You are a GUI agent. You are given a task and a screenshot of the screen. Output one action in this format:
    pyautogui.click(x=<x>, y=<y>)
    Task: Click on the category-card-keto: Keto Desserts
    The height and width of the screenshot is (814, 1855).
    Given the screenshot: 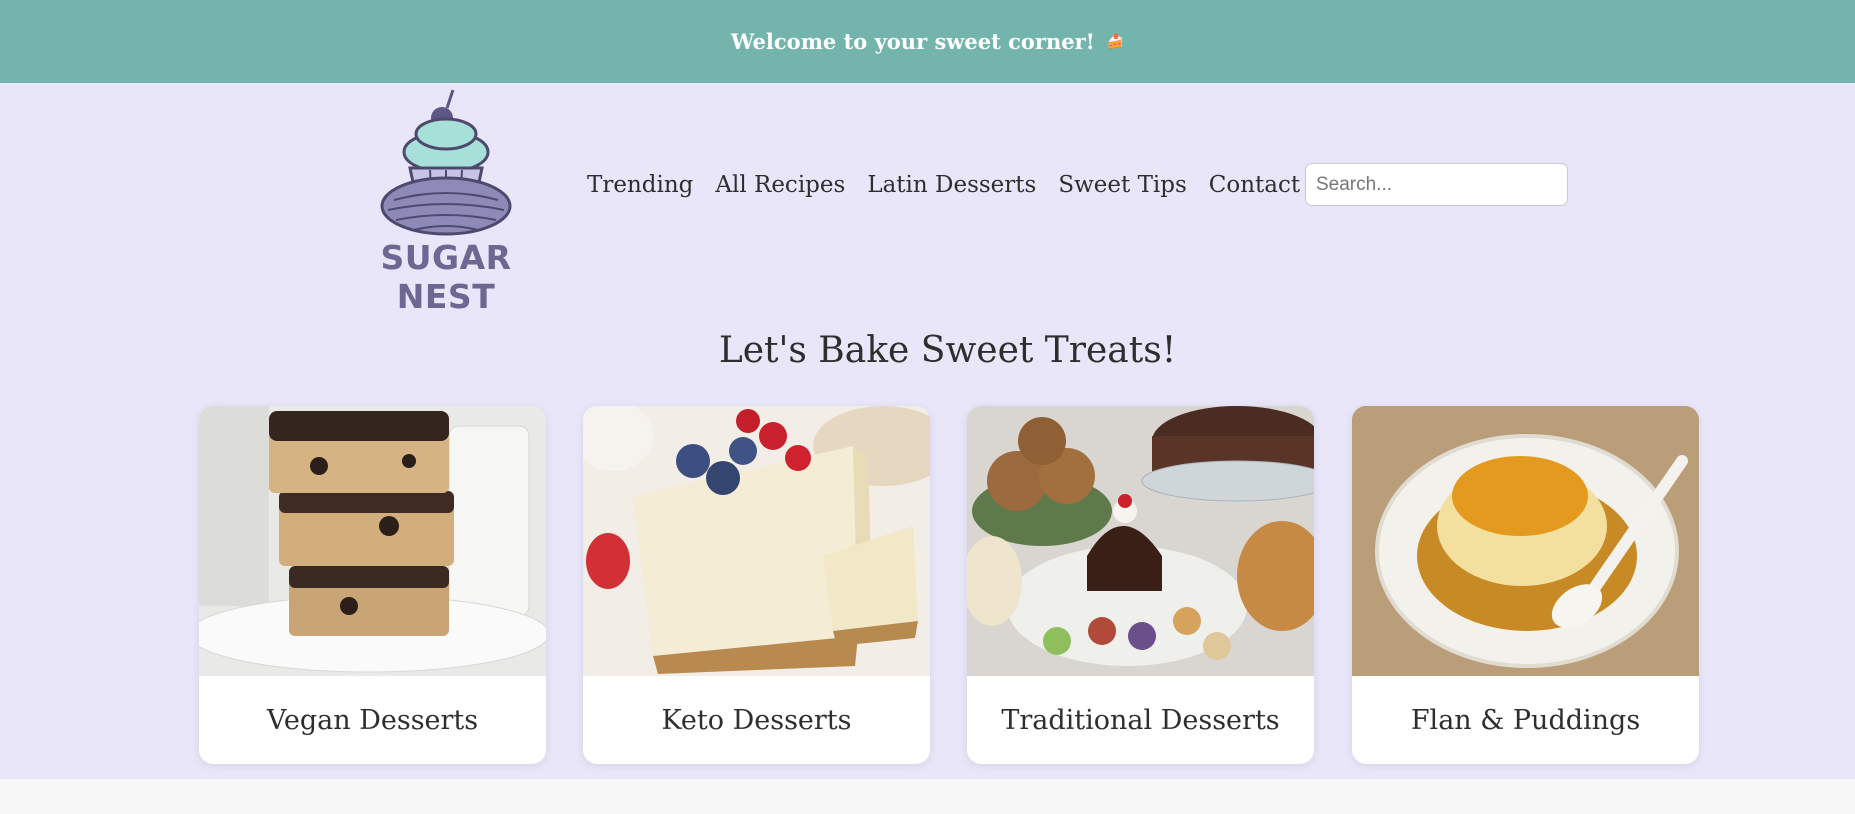 What is the action you would take?
    pyautogui.click(x=756, y=585)
    